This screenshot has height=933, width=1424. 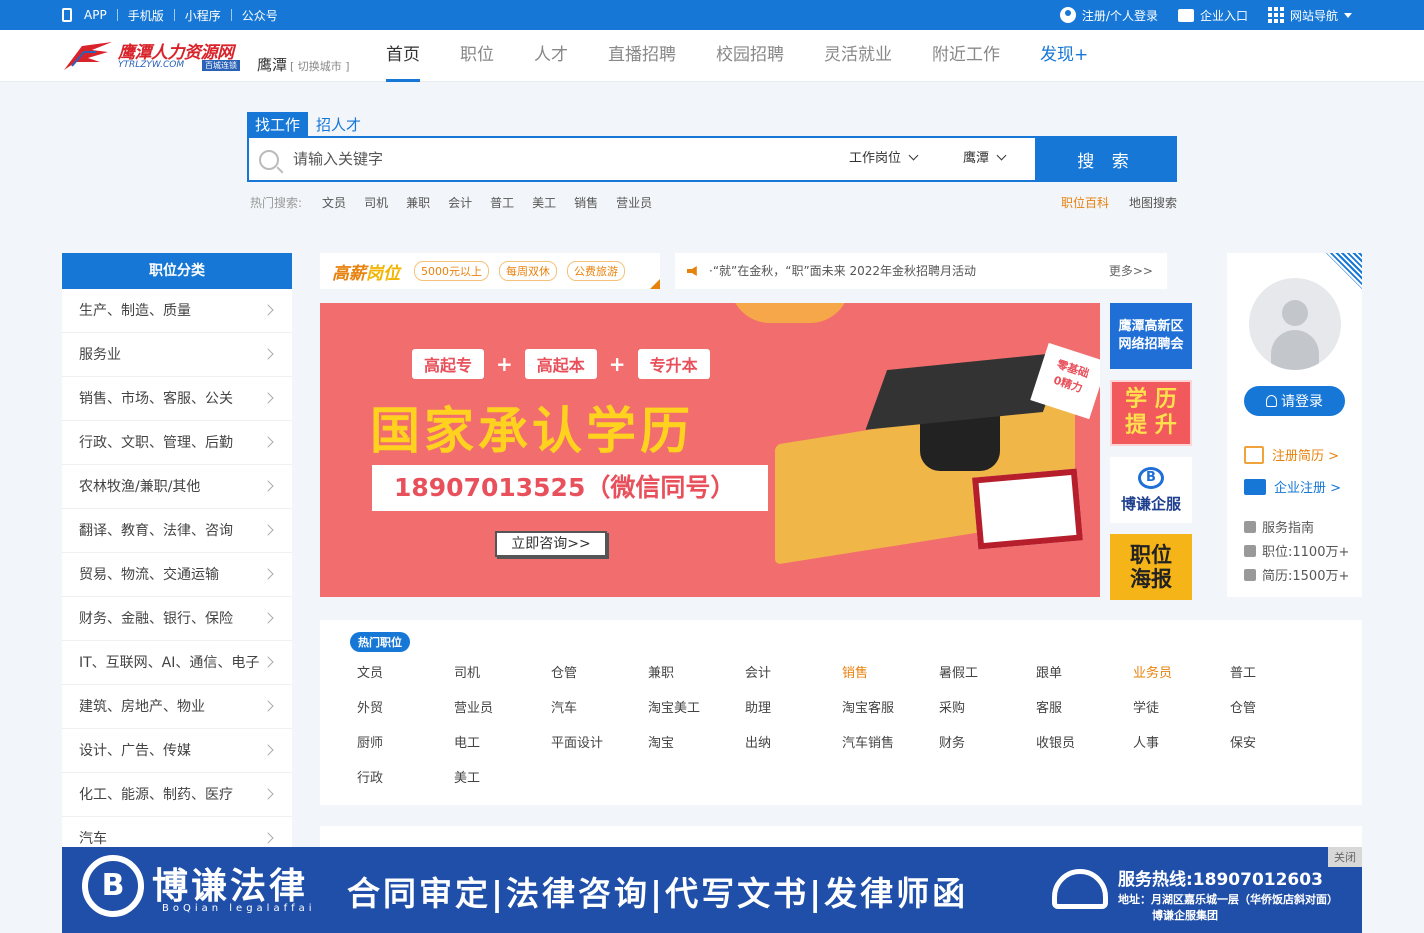 I want to click on hot-job-link: 兼职, so click(x=696, y=679).